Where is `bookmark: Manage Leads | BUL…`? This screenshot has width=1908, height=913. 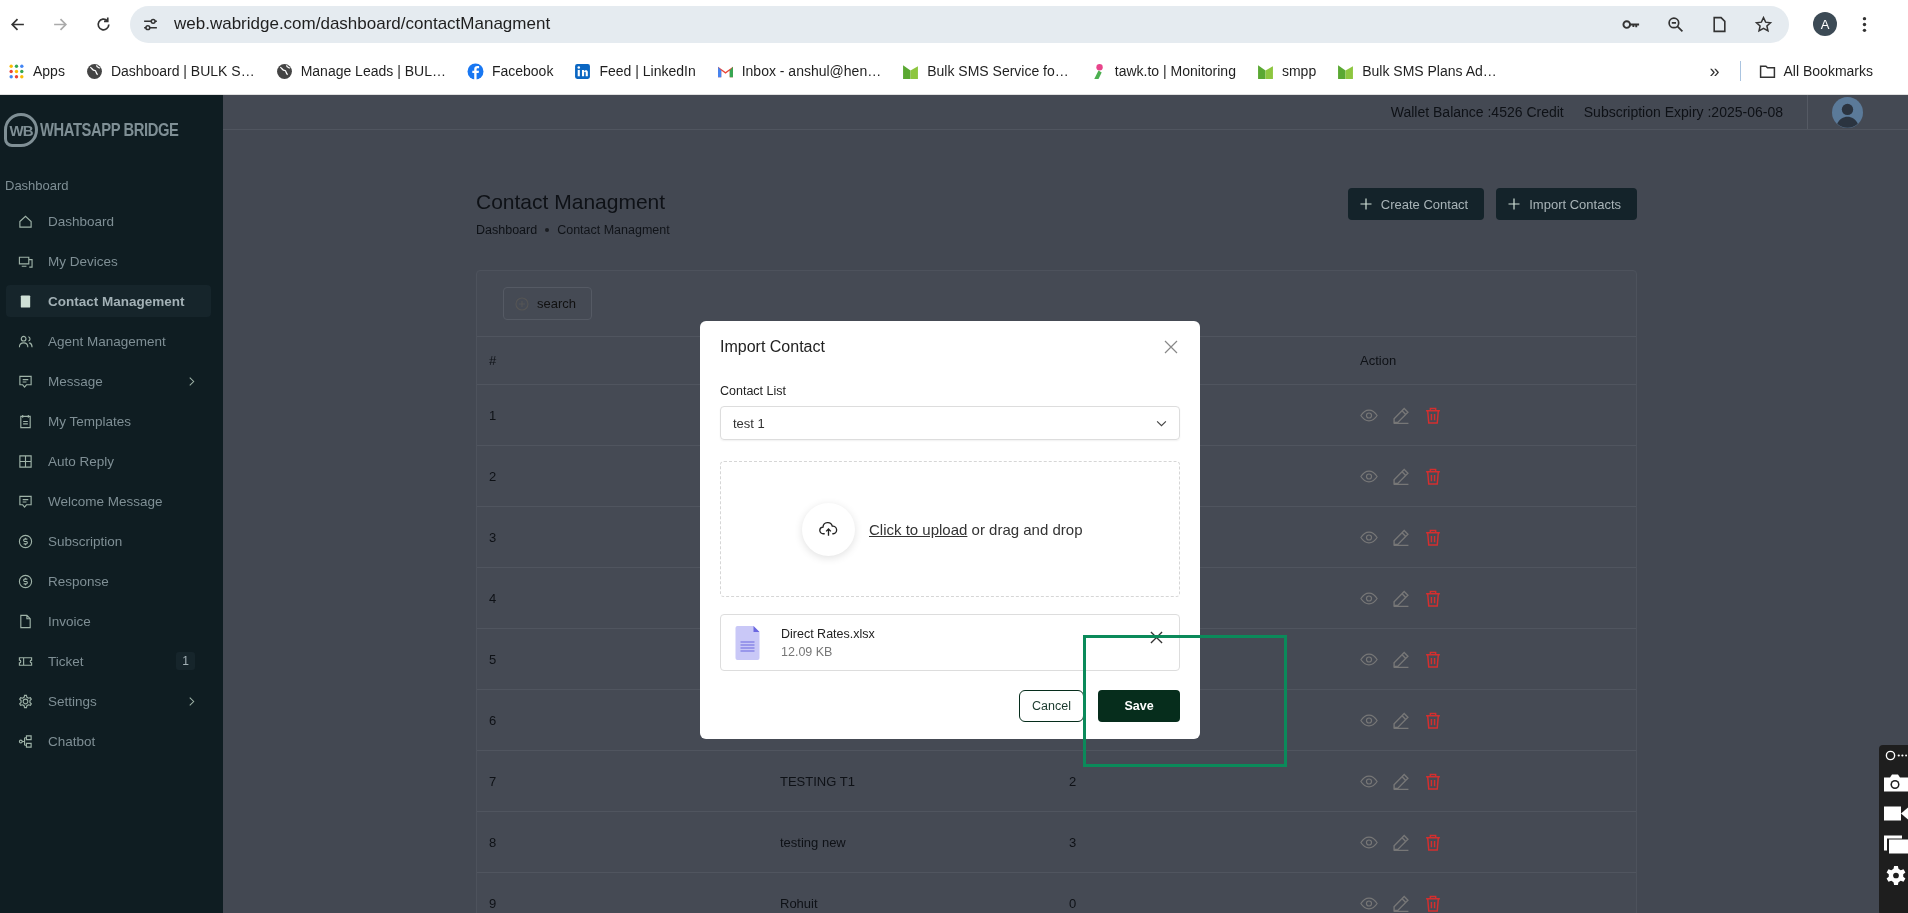
bookmark: Manage Leads | BUL… is located at coordinates (360, 71).